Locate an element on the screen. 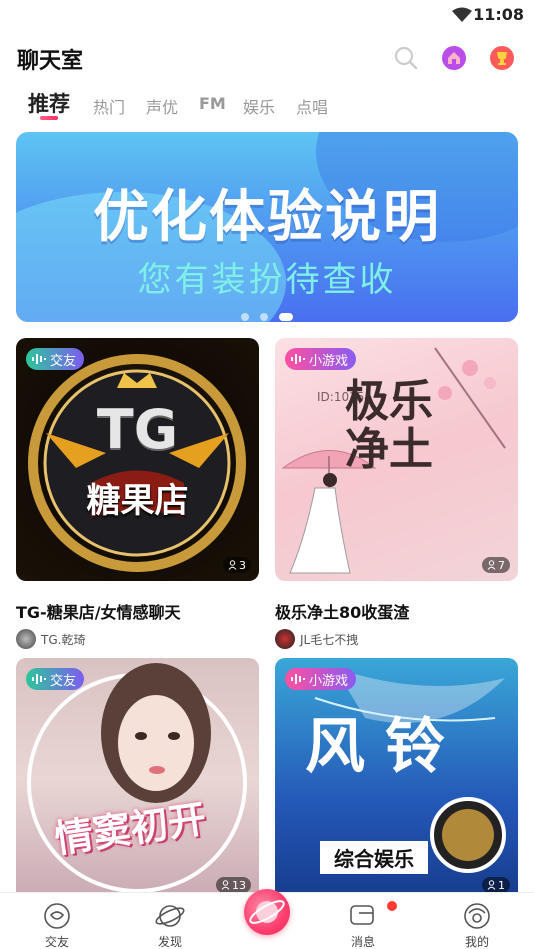 This screenshot has height=949, width=534. room-title: TG-糖果店/女情感聊天 is located at coordinates (98, 612).